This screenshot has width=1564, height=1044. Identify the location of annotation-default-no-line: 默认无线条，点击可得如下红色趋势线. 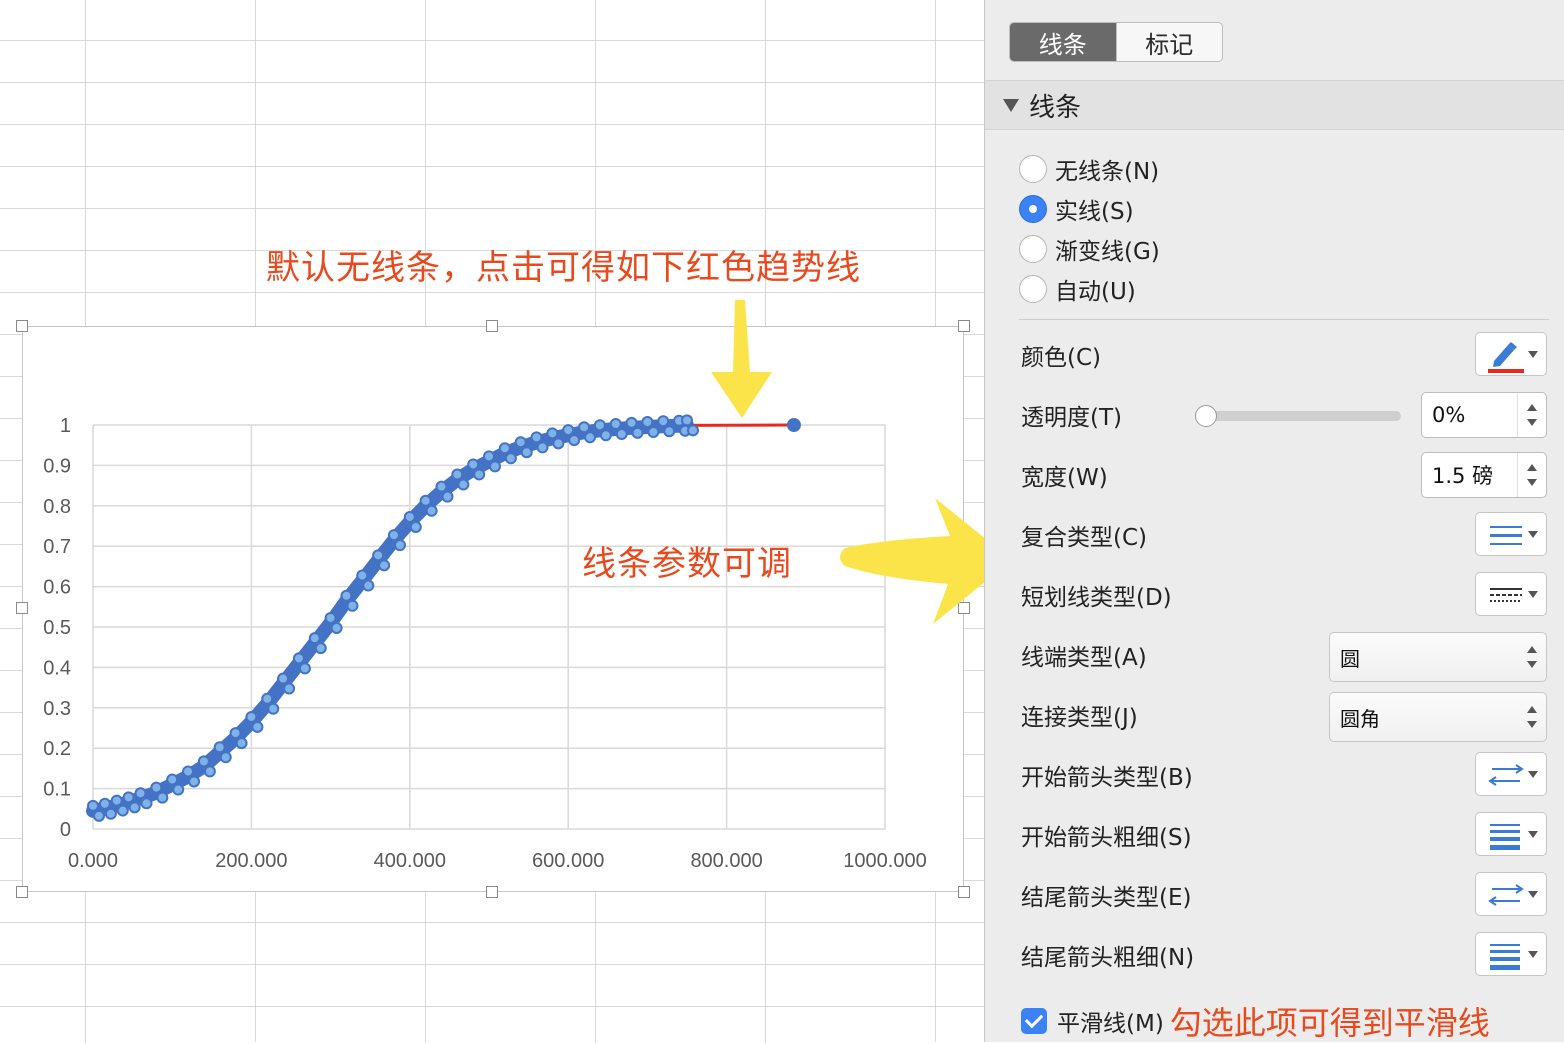
(563, 264).